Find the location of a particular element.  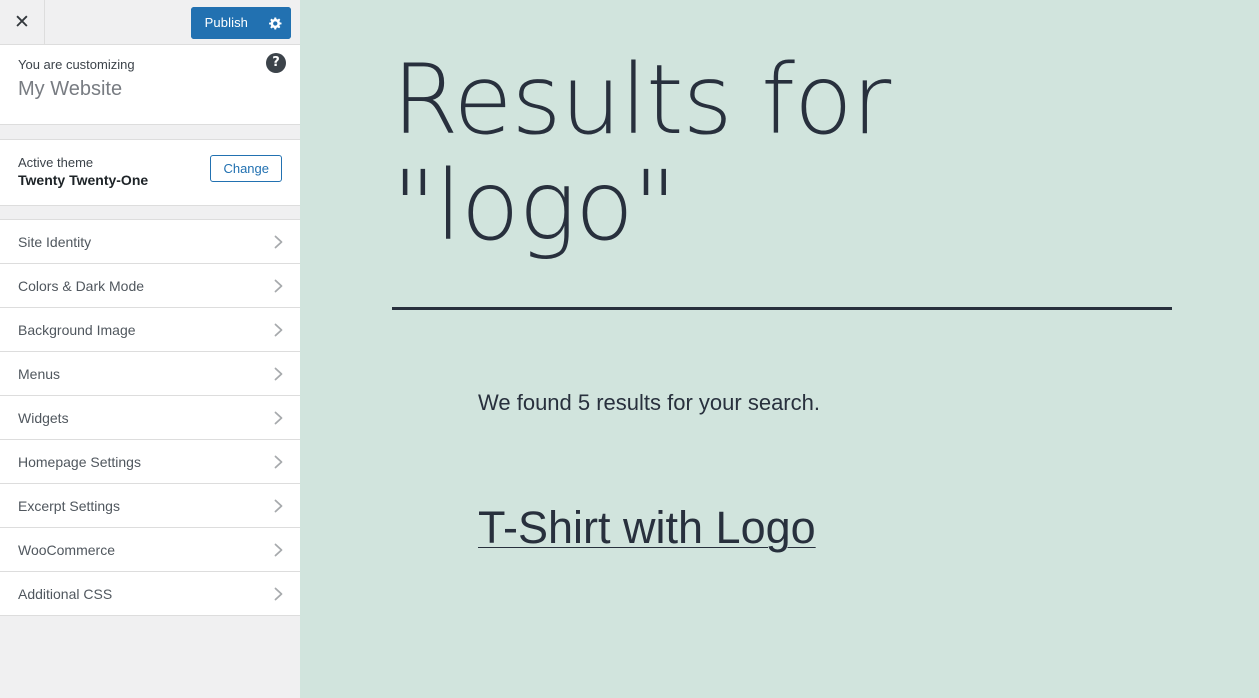

panel-divider is located at coordinates (150, 213).